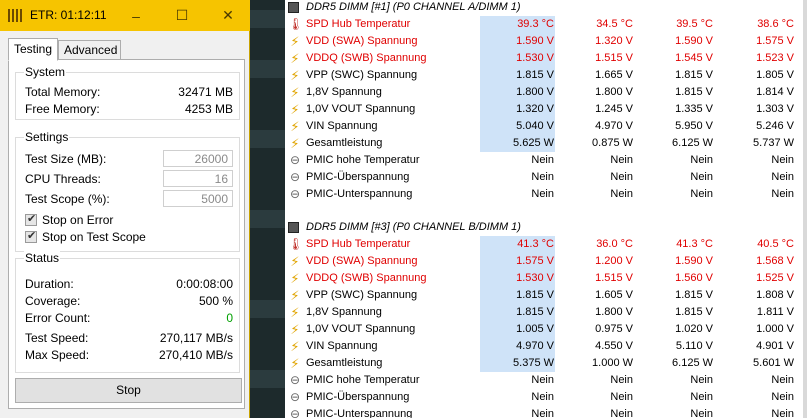  Describe the element at coordinates (694, 58) in the screenshot. I see `sensor-max: 1.545 V` at that location.